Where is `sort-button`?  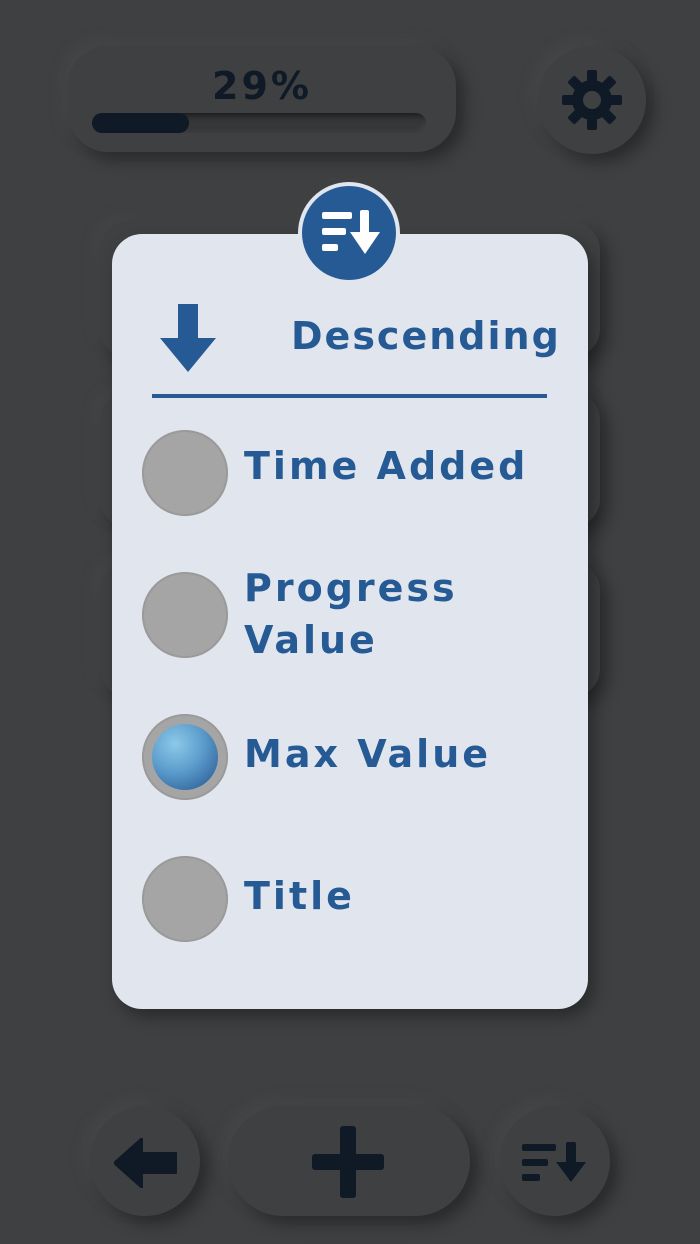
sort-button is located at coordinates (555, 1161).